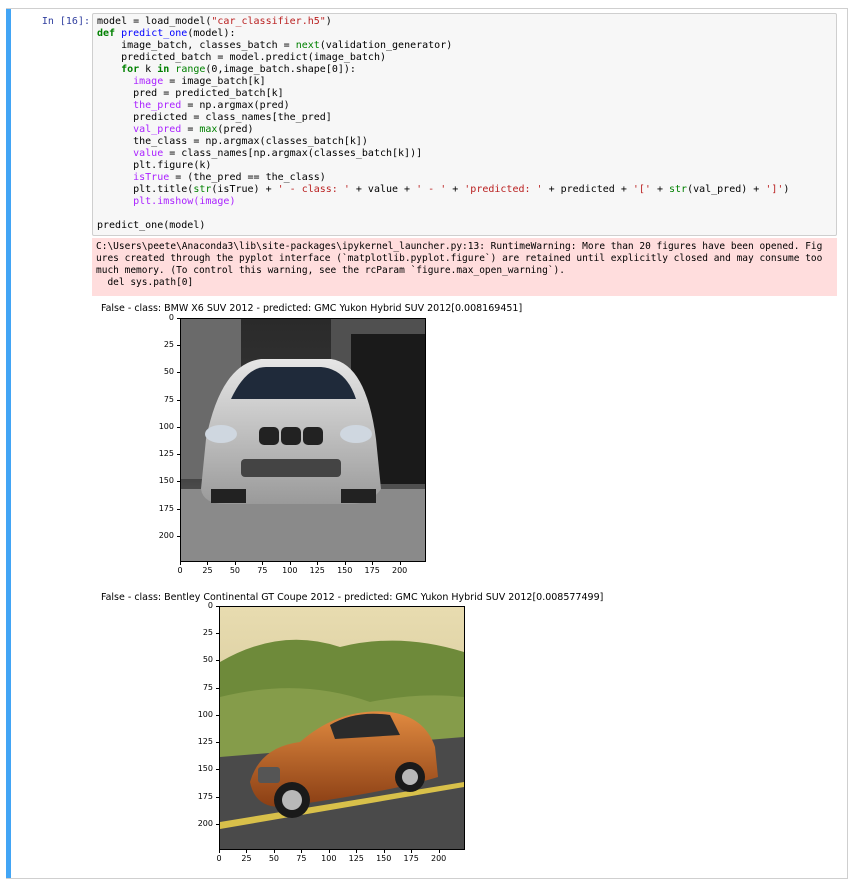 The width and height of the screenshot is (854, 879). Describe the element at coordinates (145, 282) in the screenshot. I see `stderr-line: del sys.path[0]` at that location.